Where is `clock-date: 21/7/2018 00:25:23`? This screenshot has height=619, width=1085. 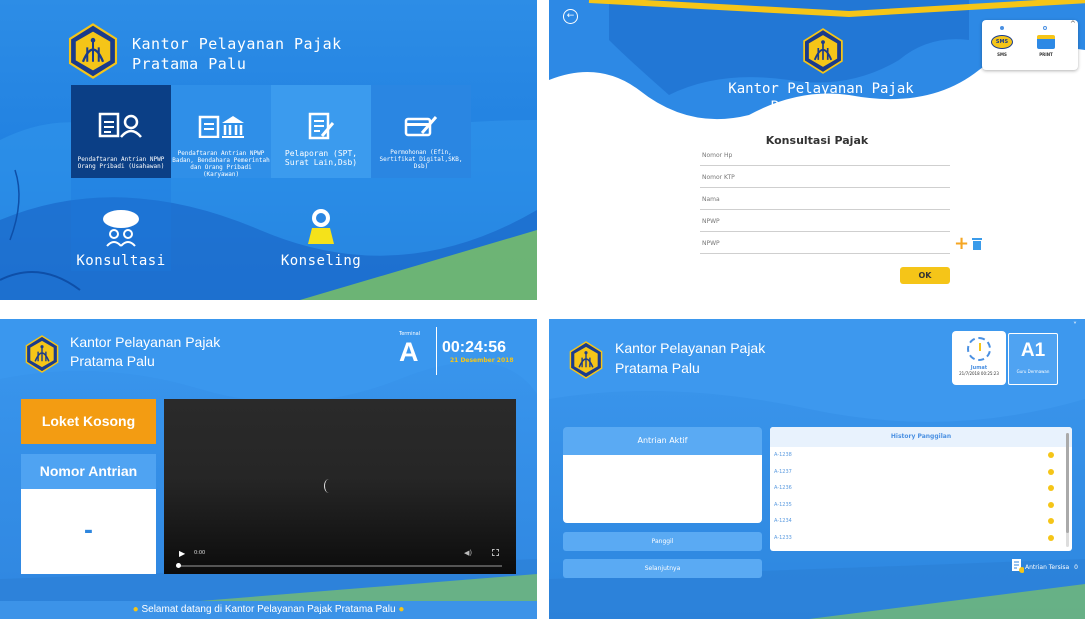
clock-date: 21/7/2018 00:25:23 is located at coordinates (979, 373).